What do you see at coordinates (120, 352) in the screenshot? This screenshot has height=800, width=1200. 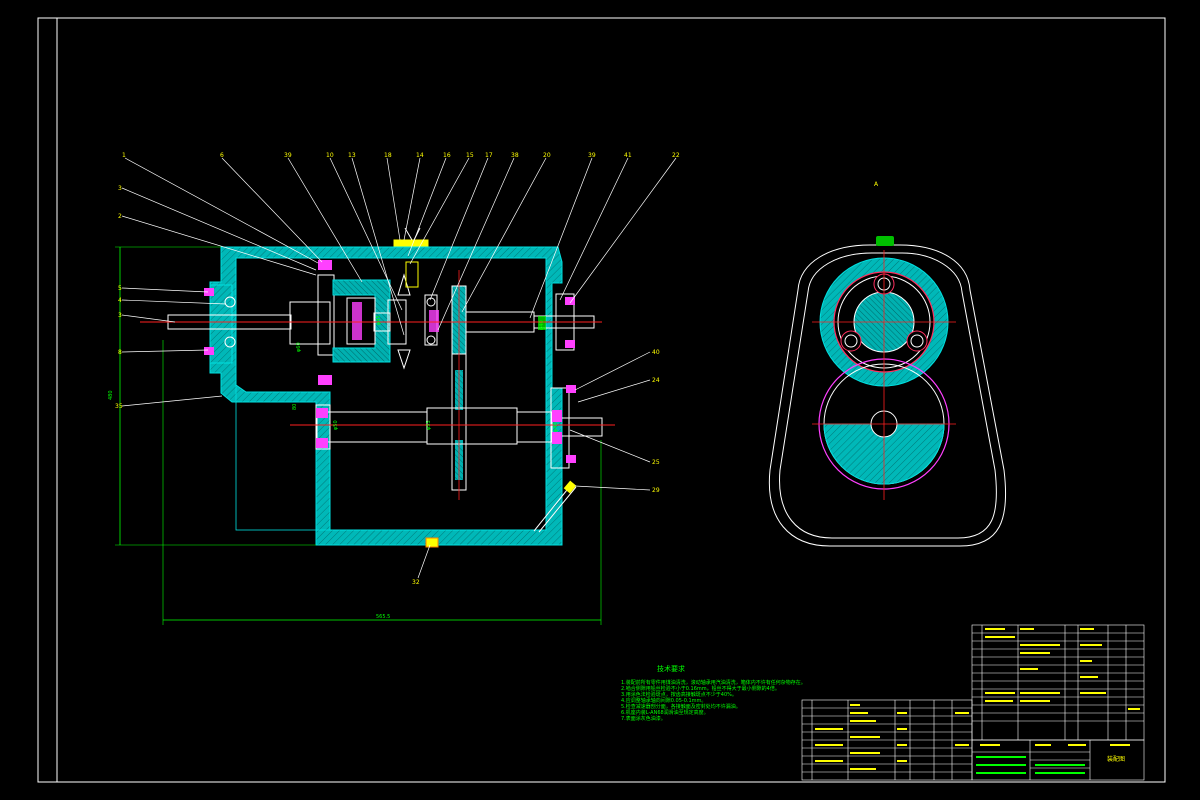 I see `svg-text: 8` at bounding box center [120, 352].